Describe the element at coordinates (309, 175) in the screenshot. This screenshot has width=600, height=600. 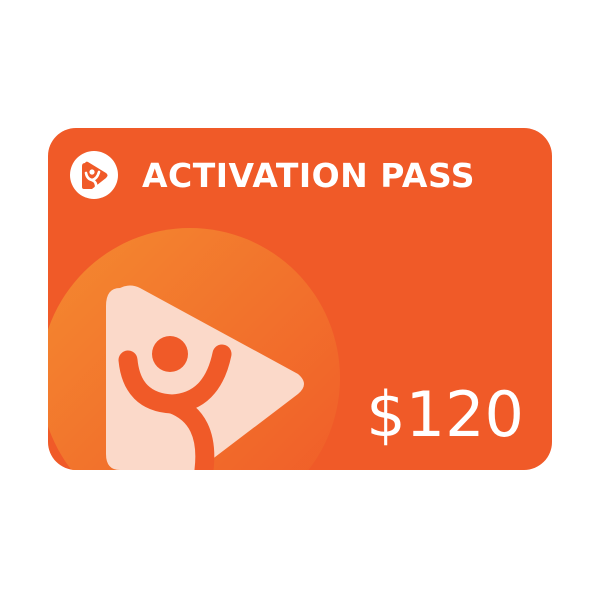
I see `card-title: ACTIVATION PASS` at that location.